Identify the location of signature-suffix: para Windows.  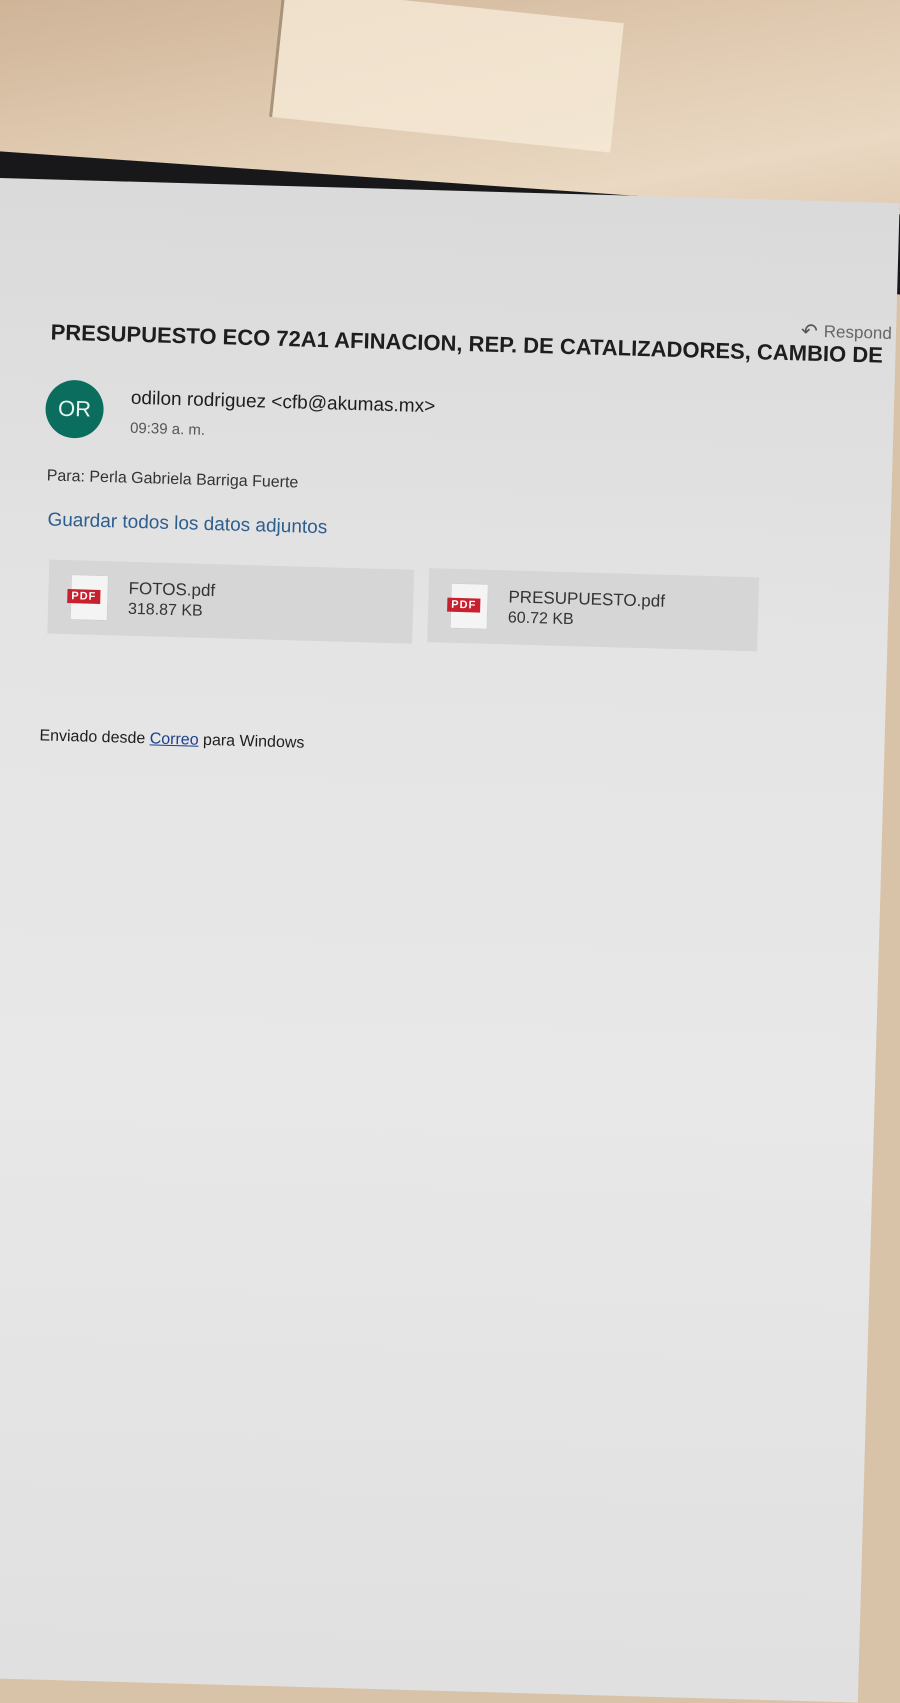
(253, 741).